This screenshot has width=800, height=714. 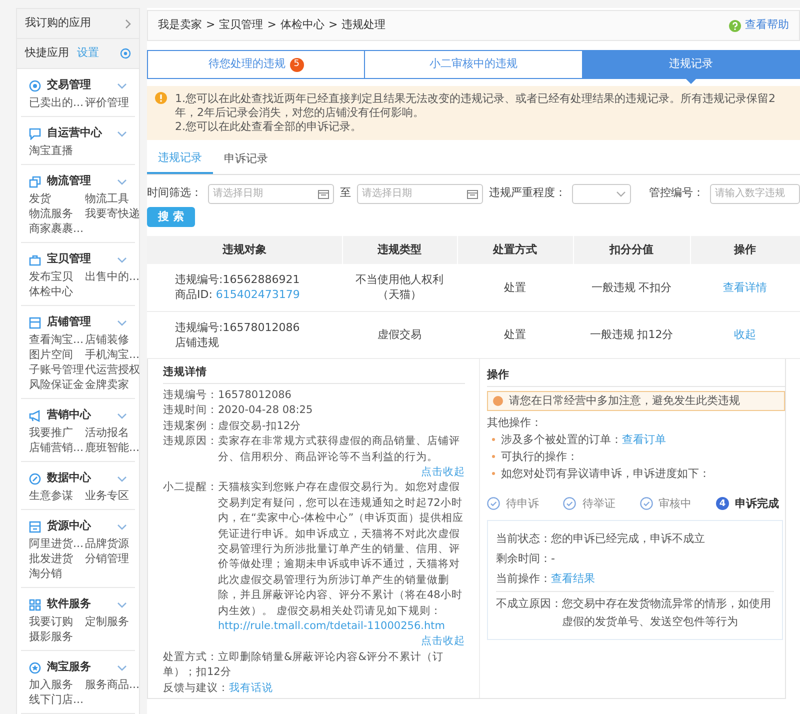 What do you see at coordinates (113, 339) in the screenshot?
I see `menu-link: 店铺装修` at bounding box center [113, 339].